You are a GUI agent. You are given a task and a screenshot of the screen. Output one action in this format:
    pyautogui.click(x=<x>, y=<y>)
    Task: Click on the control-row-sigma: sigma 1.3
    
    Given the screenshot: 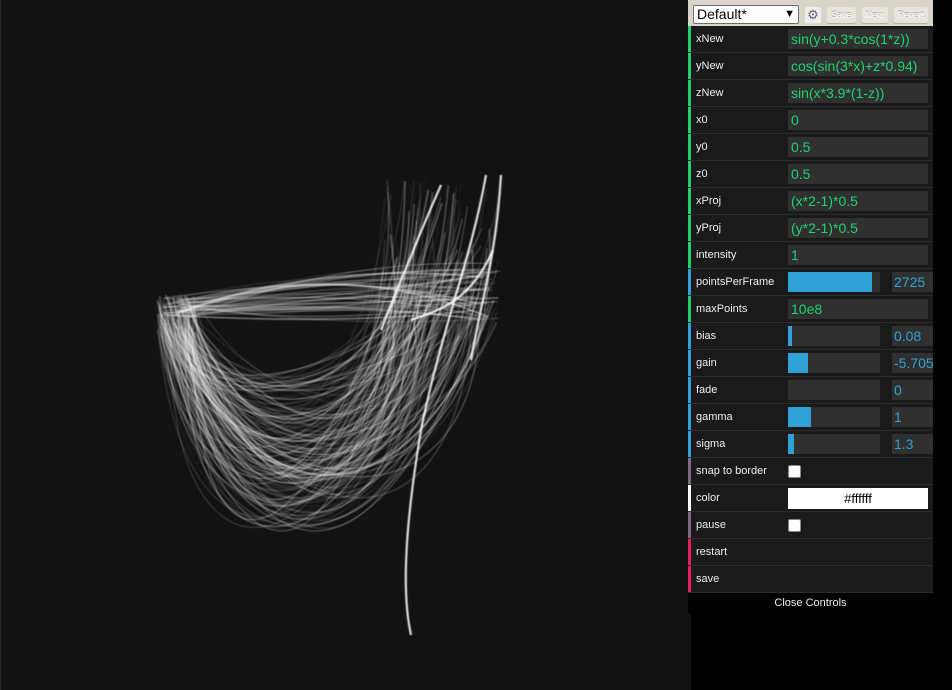 What is the action you would take?
    pyautogui.click(x=810, y=444)
    